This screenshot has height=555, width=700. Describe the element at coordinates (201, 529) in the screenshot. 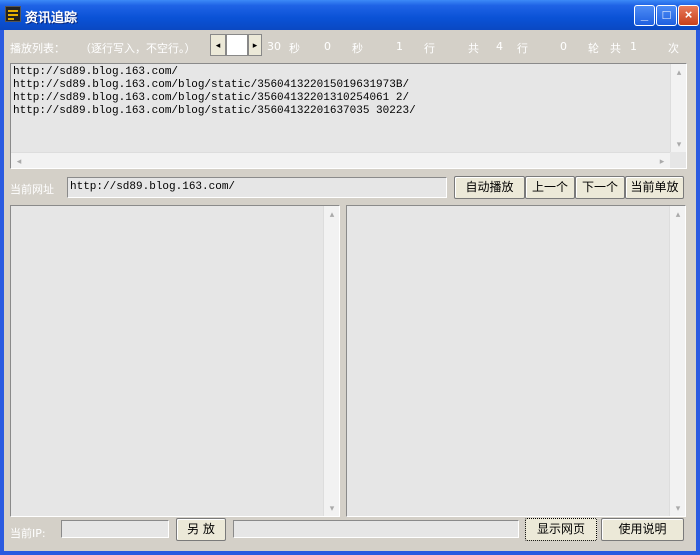

I see `save-as-button: 另 放` at that location.